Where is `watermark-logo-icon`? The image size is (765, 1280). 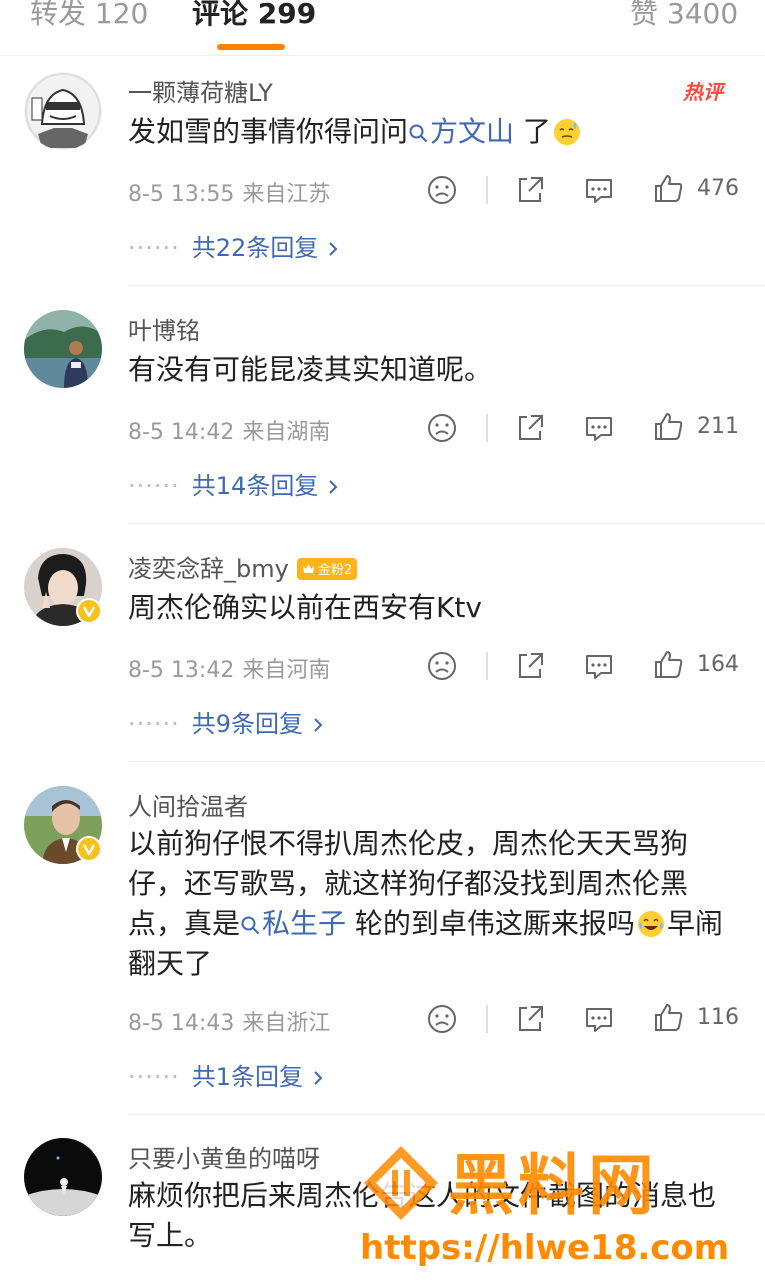
watermark-logo-icon is located at coordinates (401, 1183).